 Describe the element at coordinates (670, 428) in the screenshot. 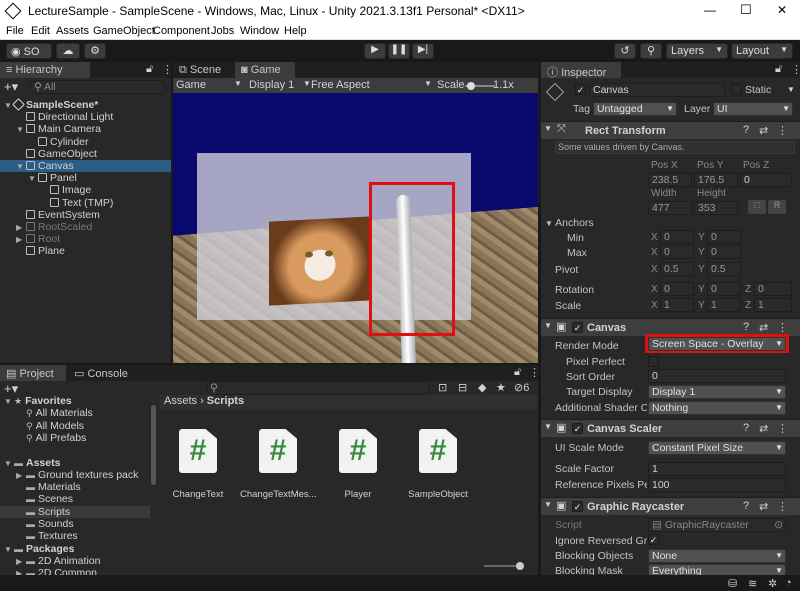

I see `canvas-scaler-header: ▼ ▣ ✓ Canvas Scaler ? ⇄ ⋮` at that location.